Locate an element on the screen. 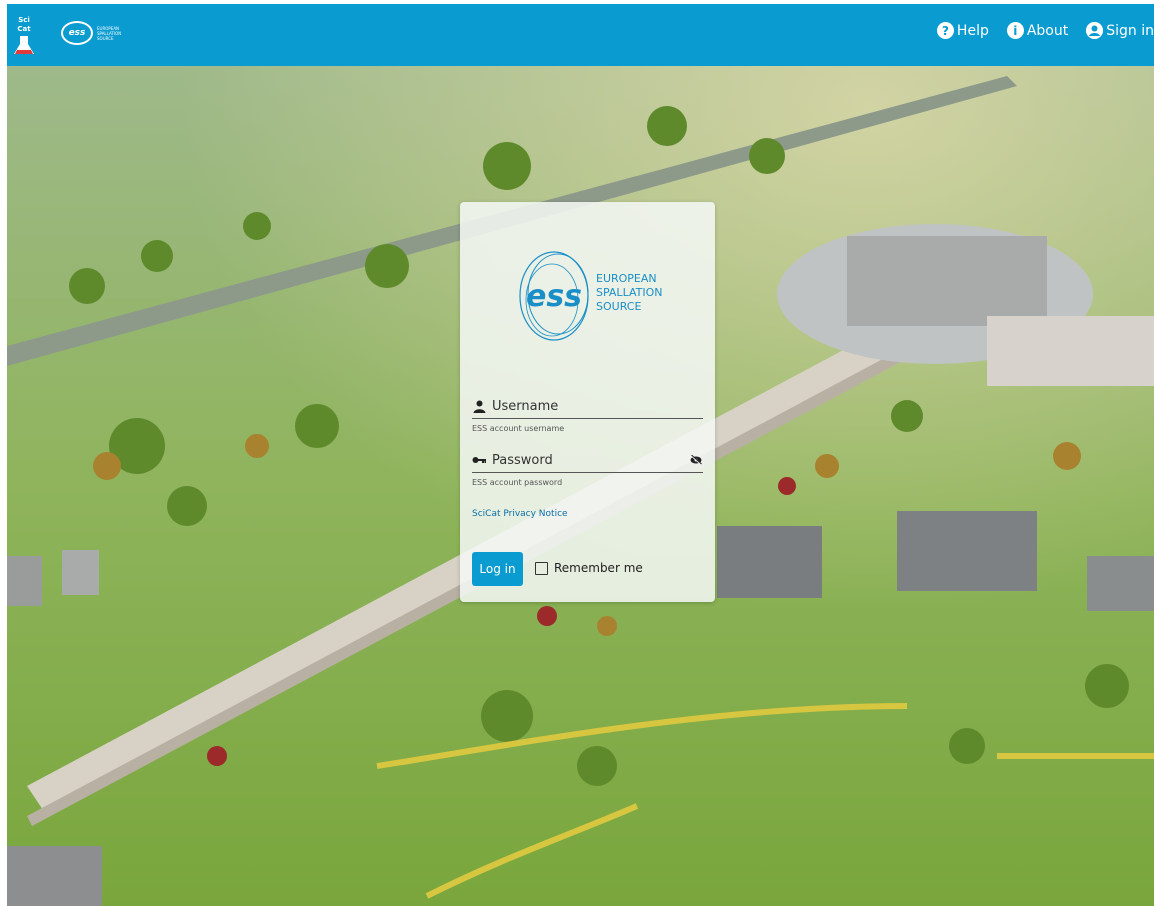 This screenshot has width=1154, height=906. password-hint: ESS account password is located at coordinates (517, 482).